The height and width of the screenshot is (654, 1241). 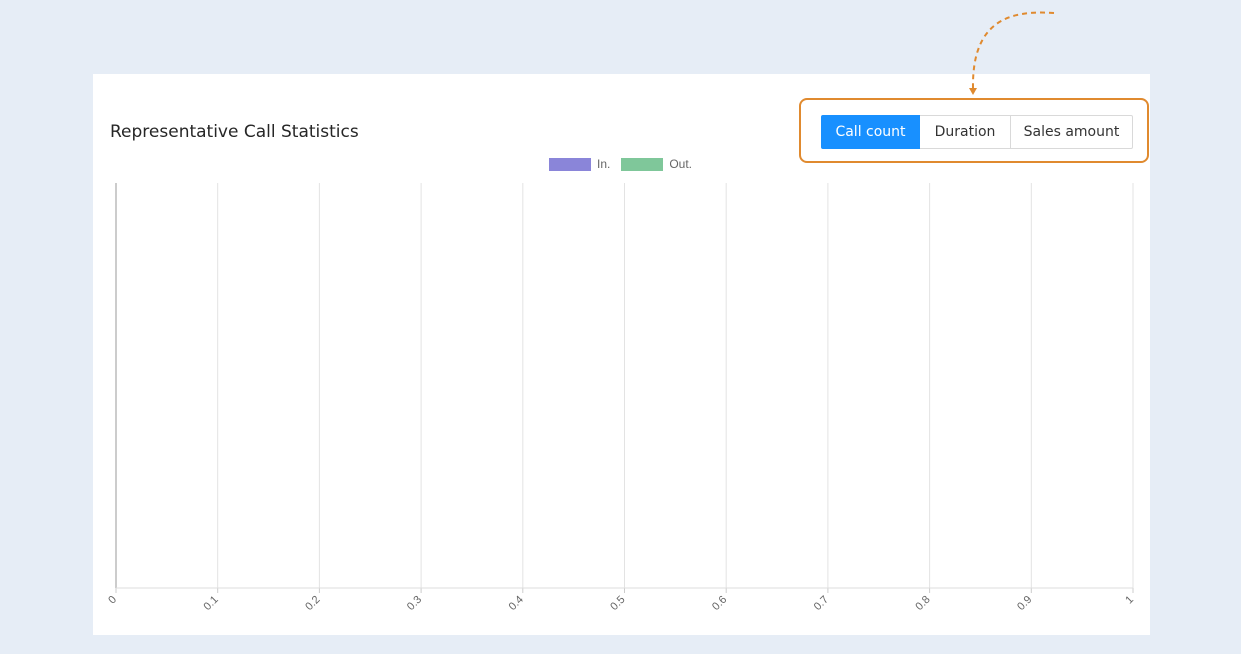 I want to click on x-tick-label: 0.9, so click(x=1024, y=603).